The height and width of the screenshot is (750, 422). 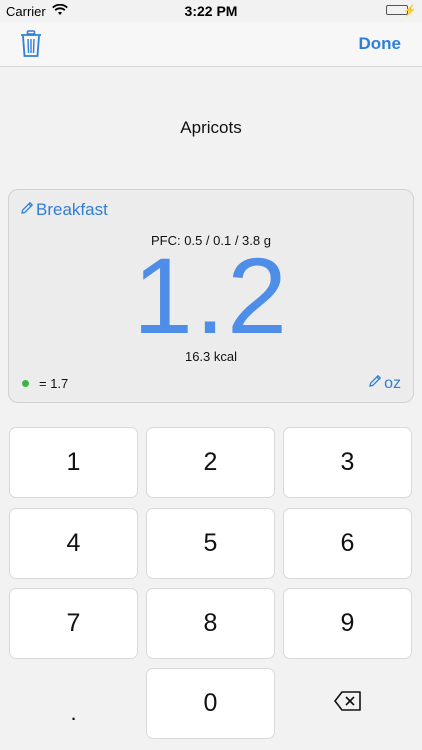 What do you see at coordinates (73, 703) in the screenshot?
I see `decimal-key: .` at bounding box center [73, 703].